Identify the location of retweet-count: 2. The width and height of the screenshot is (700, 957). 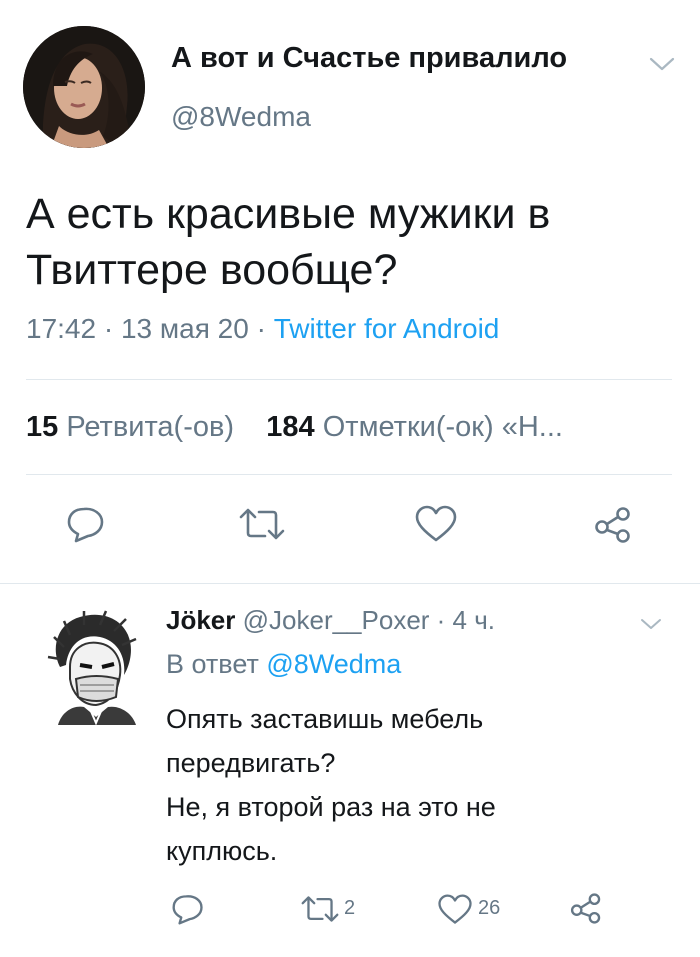
(350, 908).